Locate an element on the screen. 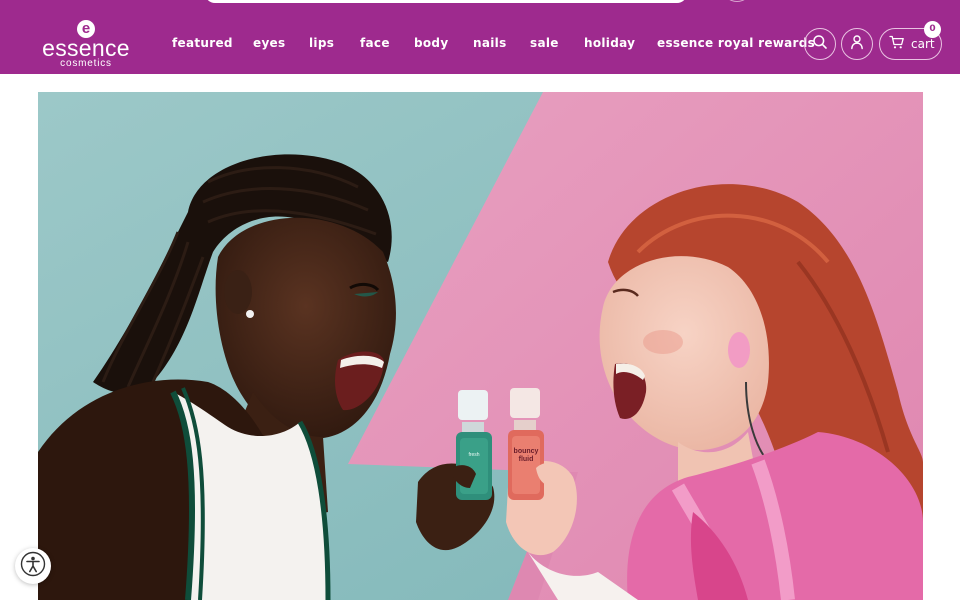  right-bottle is located at coordinates (526, 444).